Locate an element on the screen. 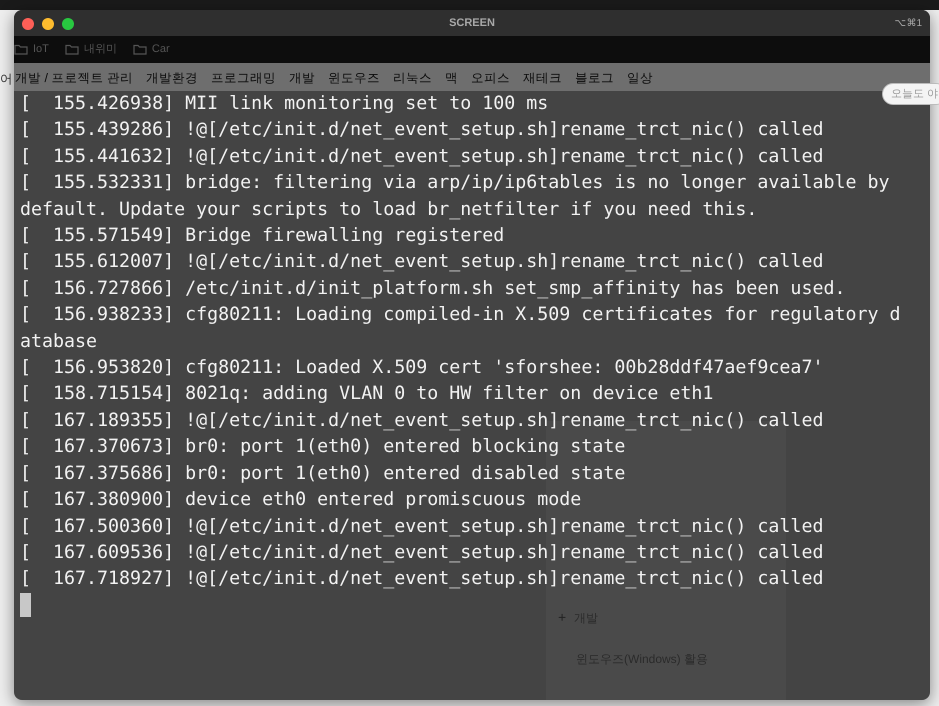  nav-item: 프로그래밍 is located at coordinates (243, 78).